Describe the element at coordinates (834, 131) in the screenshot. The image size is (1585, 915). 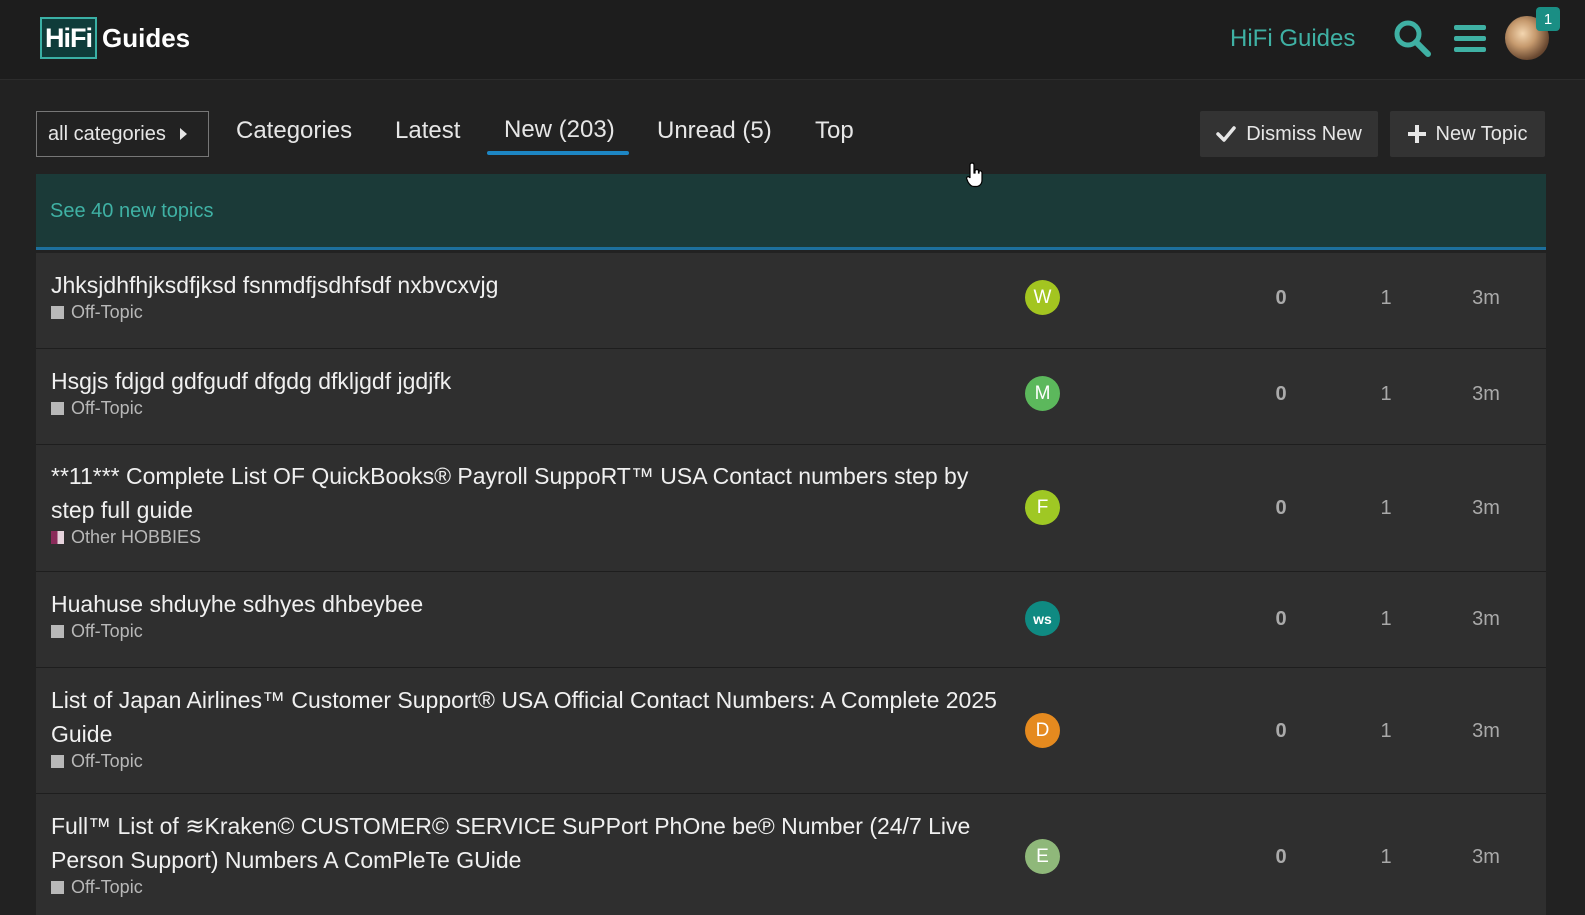
I see `tab-top: Top` at that location.